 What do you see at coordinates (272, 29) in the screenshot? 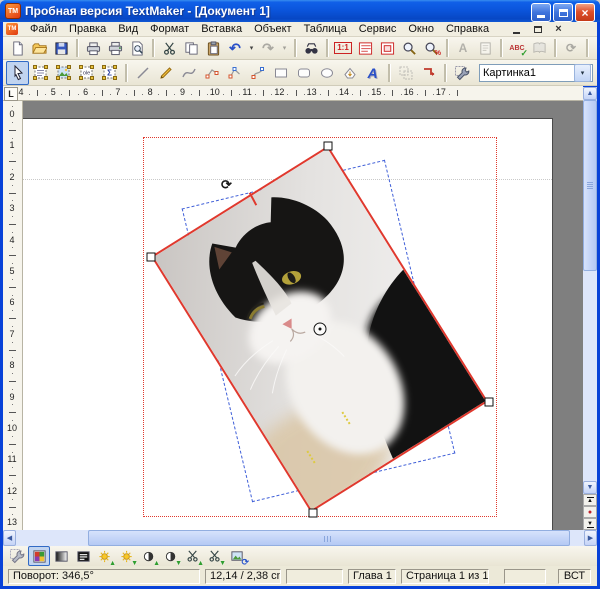
I see `menu-item-5: Объект` at bounding box center [272, 29].